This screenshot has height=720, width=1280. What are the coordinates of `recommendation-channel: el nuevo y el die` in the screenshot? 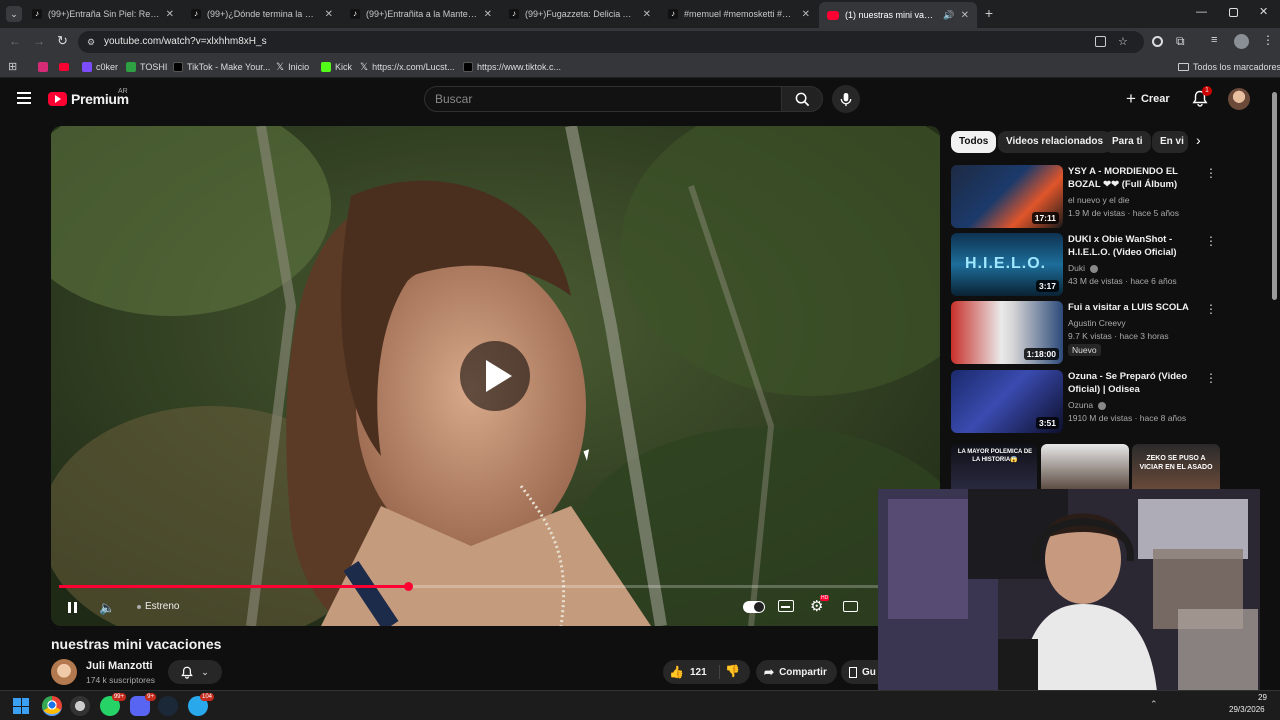 It's located at (1098, 200).